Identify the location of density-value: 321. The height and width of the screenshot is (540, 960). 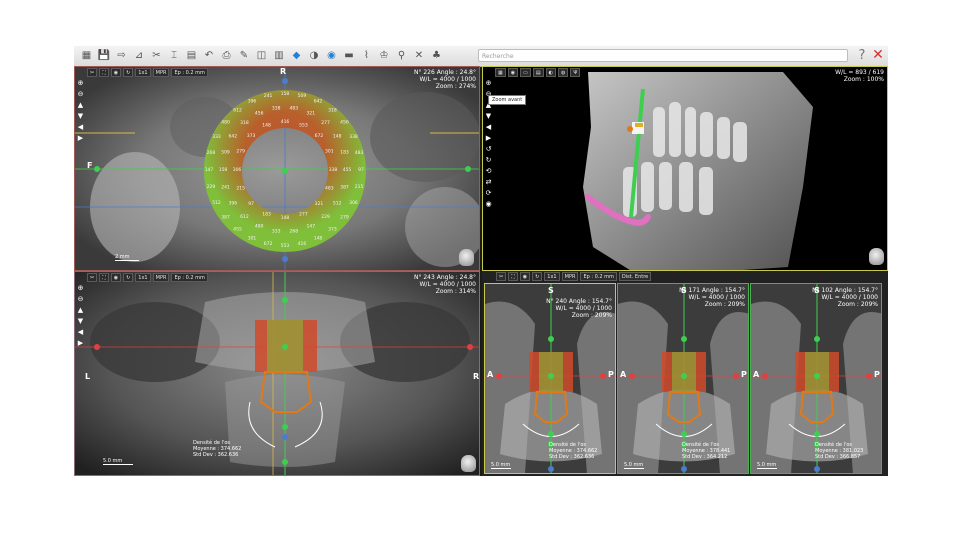
(319, 204).